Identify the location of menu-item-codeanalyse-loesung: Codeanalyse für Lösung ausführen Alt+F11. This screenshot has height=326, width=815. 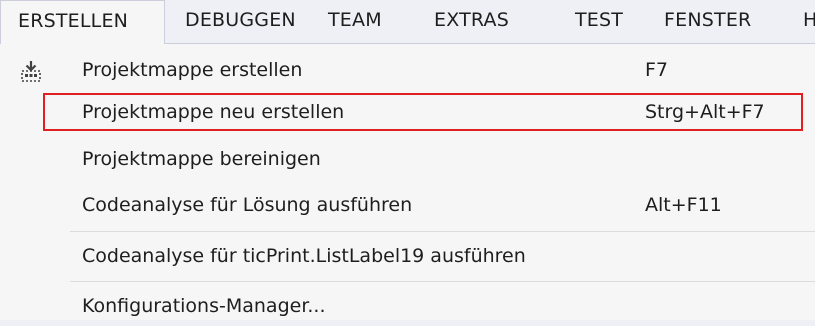
(407, 205).